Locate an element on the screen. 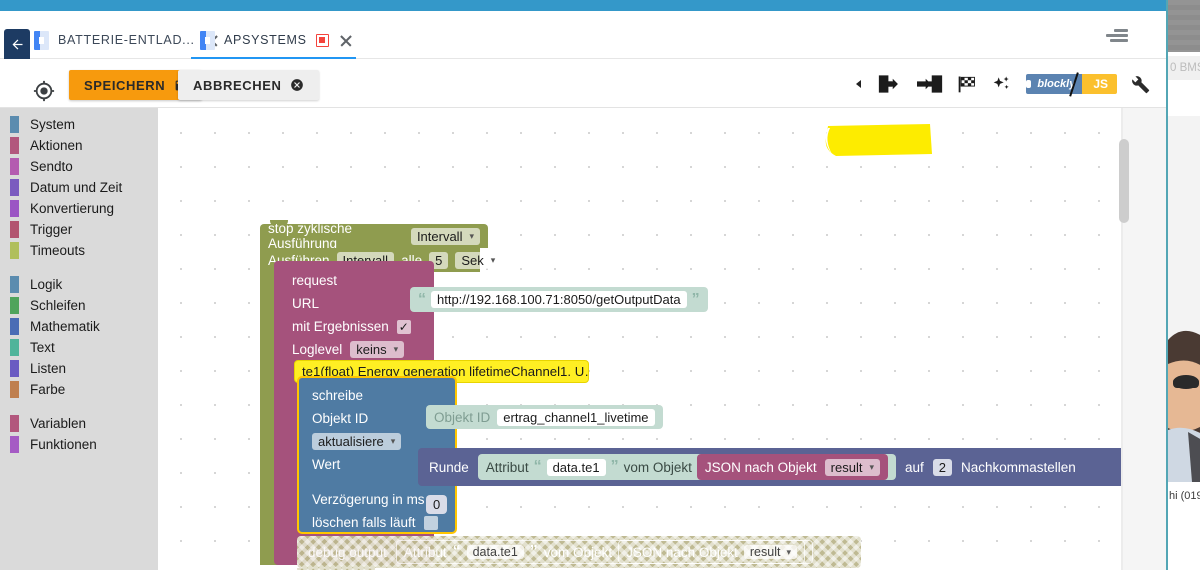  palette-item-label: Variablen is located at coordinates (58, 423).